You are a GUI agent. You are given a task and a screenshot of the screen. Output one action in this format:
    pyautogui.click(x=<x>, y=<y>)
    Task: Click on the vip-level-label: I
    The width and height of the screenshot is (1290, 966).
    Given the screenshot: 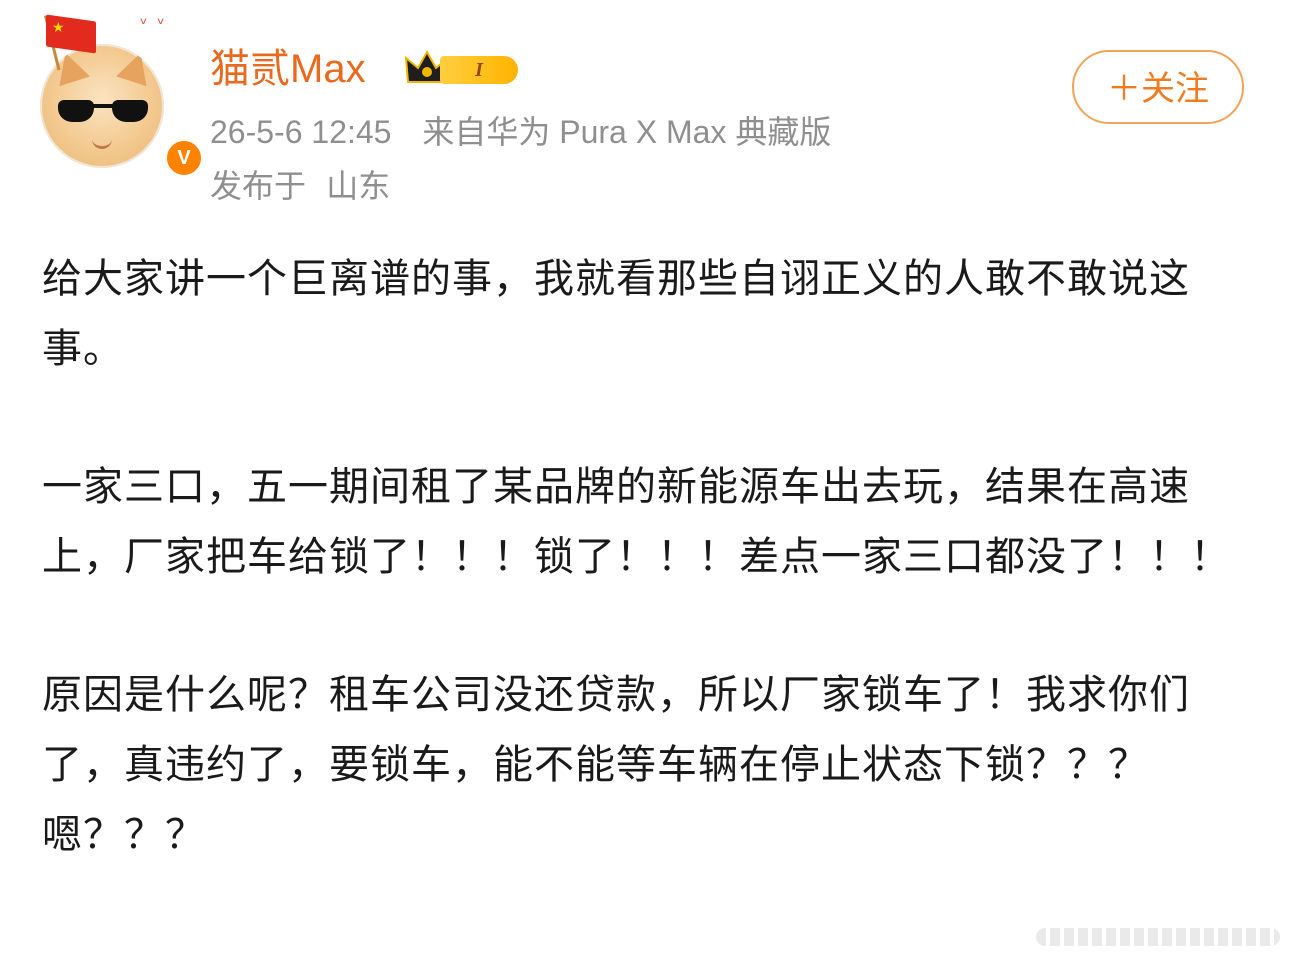 What is the action you would take?
    pyautogui.click(x=479, y=70)
    